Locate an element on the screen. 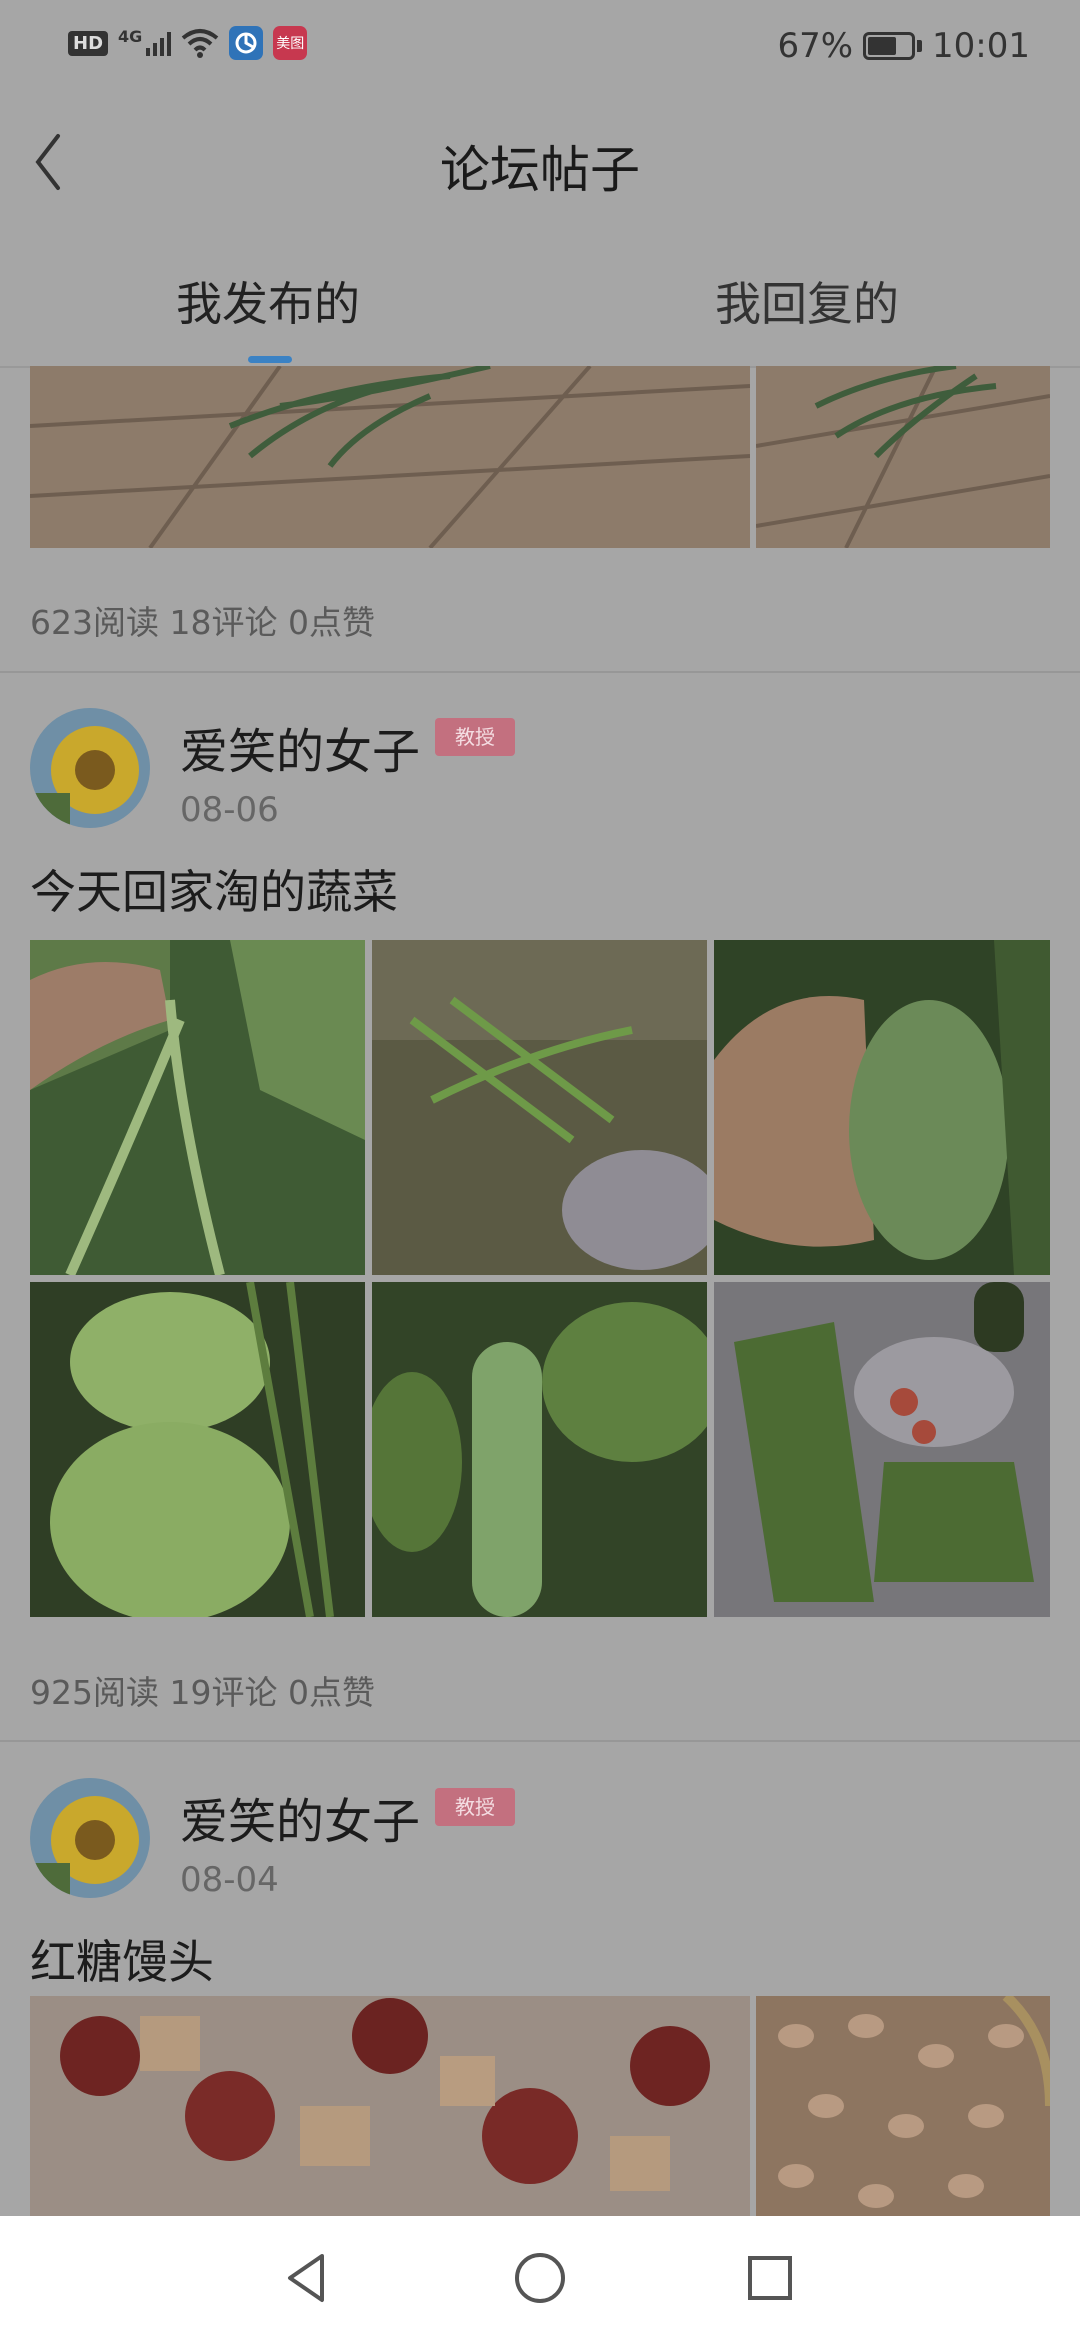  post-1-stats: 623阅读 18评论 0点赞 is located at coordinates (202, 622).